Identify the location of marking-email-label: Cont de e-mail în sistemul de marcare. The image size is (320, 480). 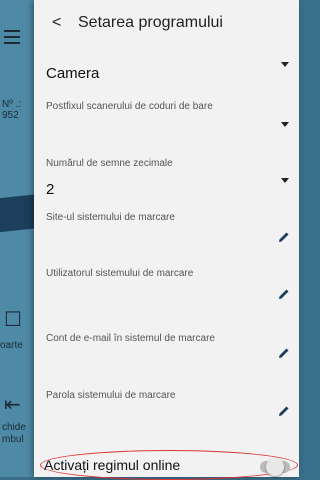
(130, 338).